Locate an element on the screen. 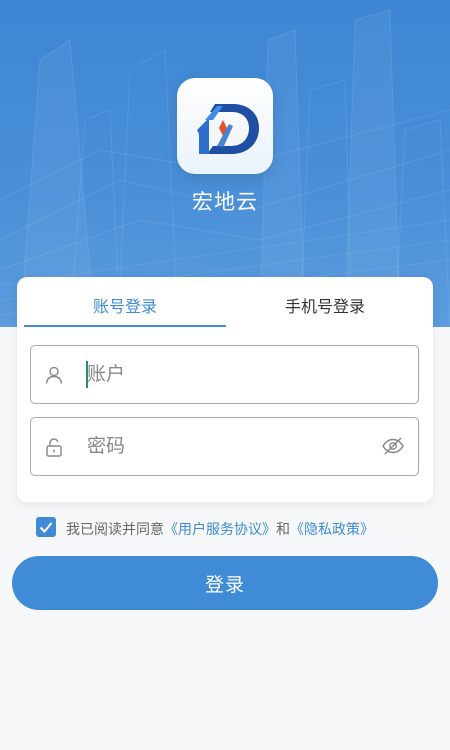  password-field is located at coordinates (224, 446).